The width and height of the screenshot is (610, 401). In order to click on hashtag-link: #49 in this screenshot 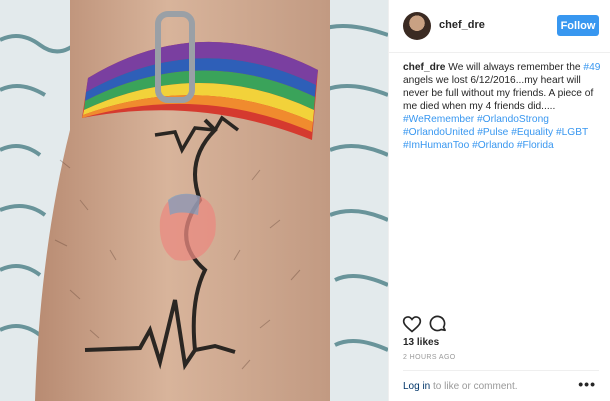, I will do `click(591, 67)`.